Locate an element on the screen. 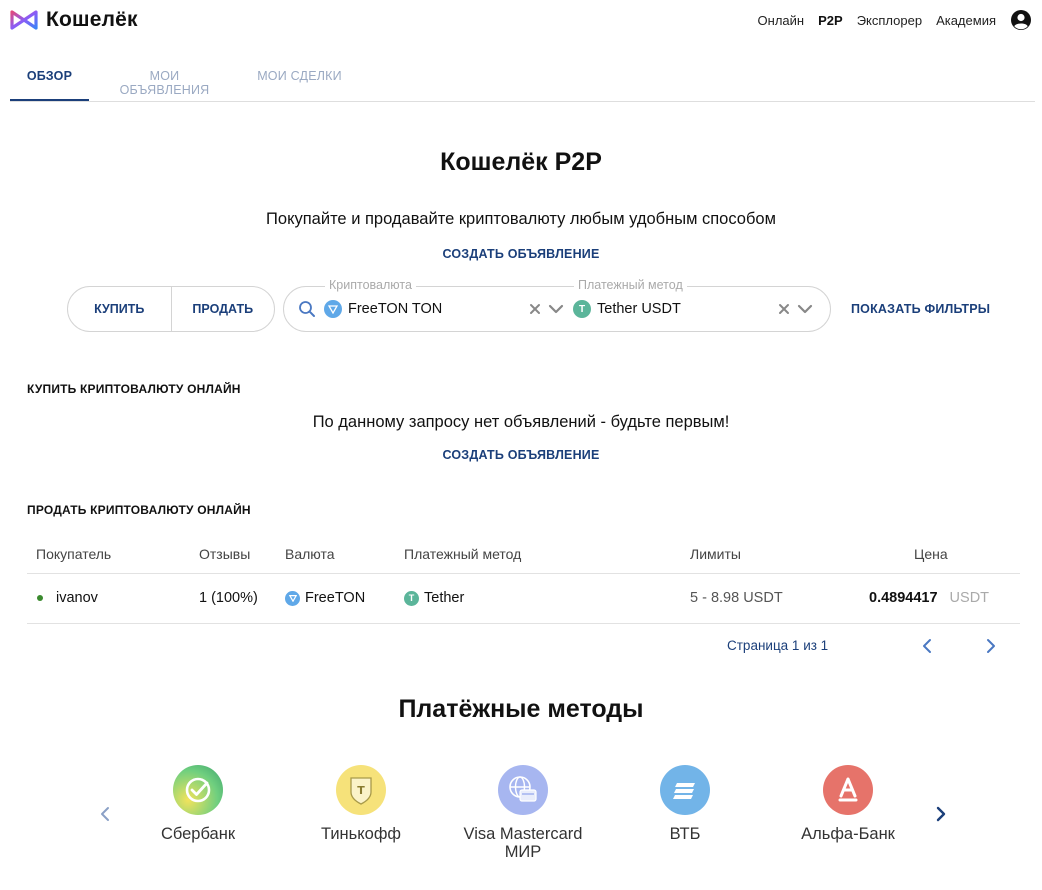  col-buyer: Покупатель is located at coordinates (74, 554).